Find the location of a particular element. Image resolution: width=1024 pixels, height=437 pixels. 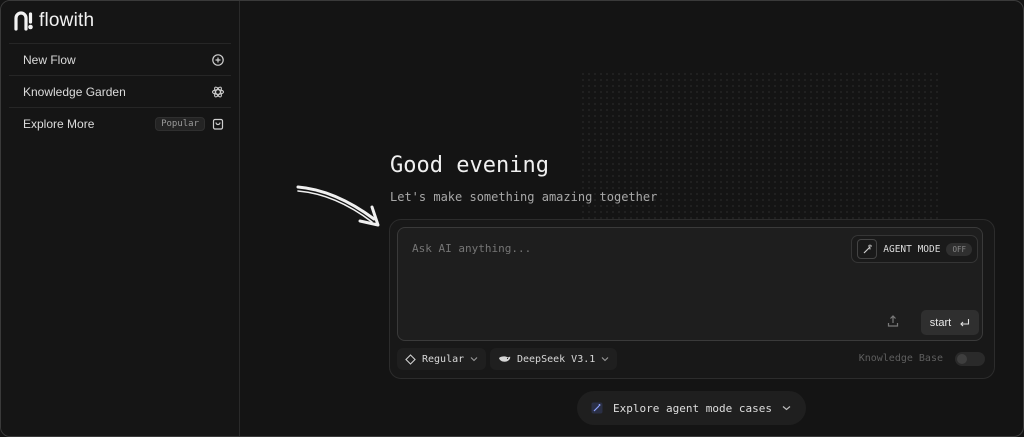

sidebar-item-label: Explore More is located at coordinates (59, 123).